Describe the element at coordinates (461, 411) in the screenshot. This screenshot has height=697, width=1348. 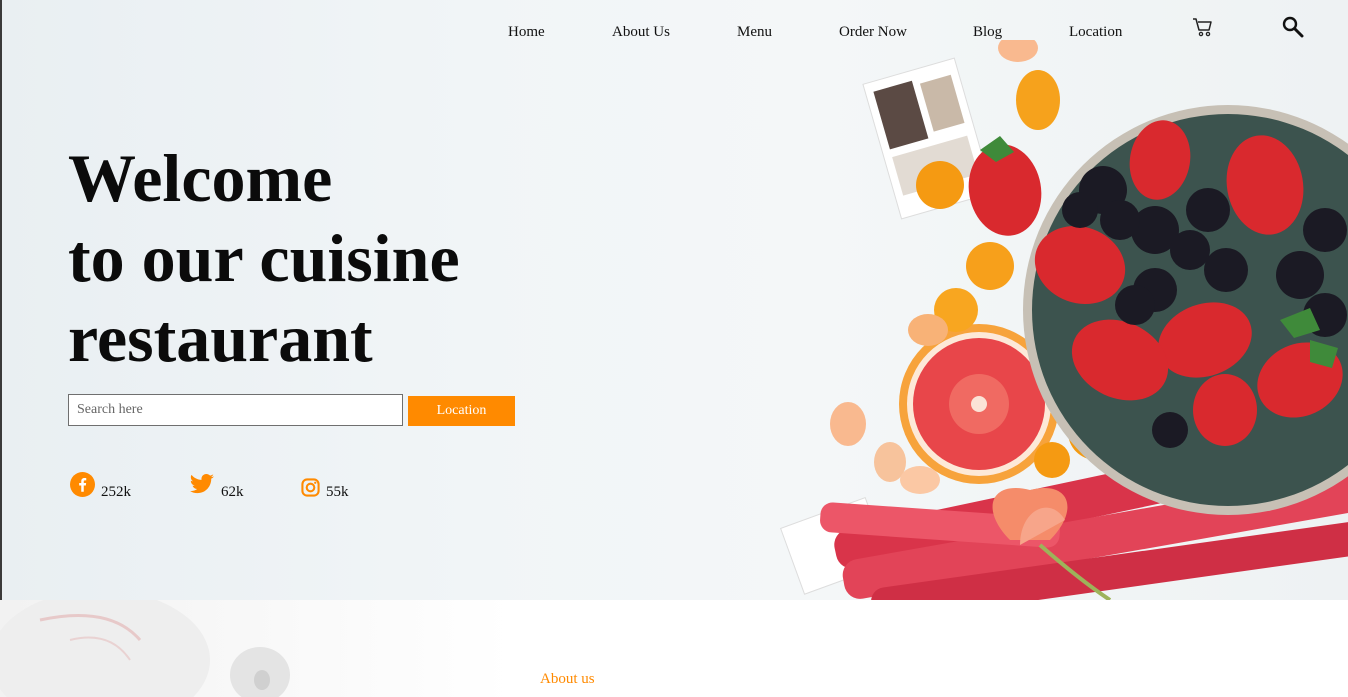
I see `location-button: Location` at that location.